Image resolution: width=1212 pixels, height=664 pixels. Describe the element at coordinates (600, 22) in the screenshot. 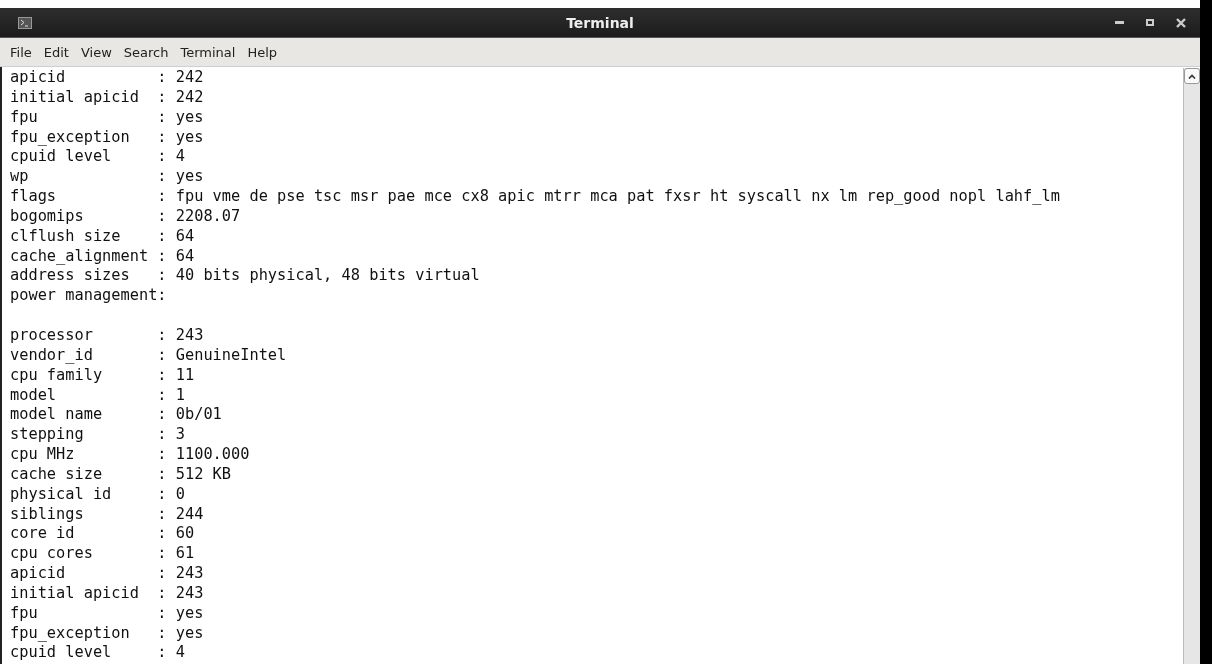

I see `window-title: Terminal` at that location.